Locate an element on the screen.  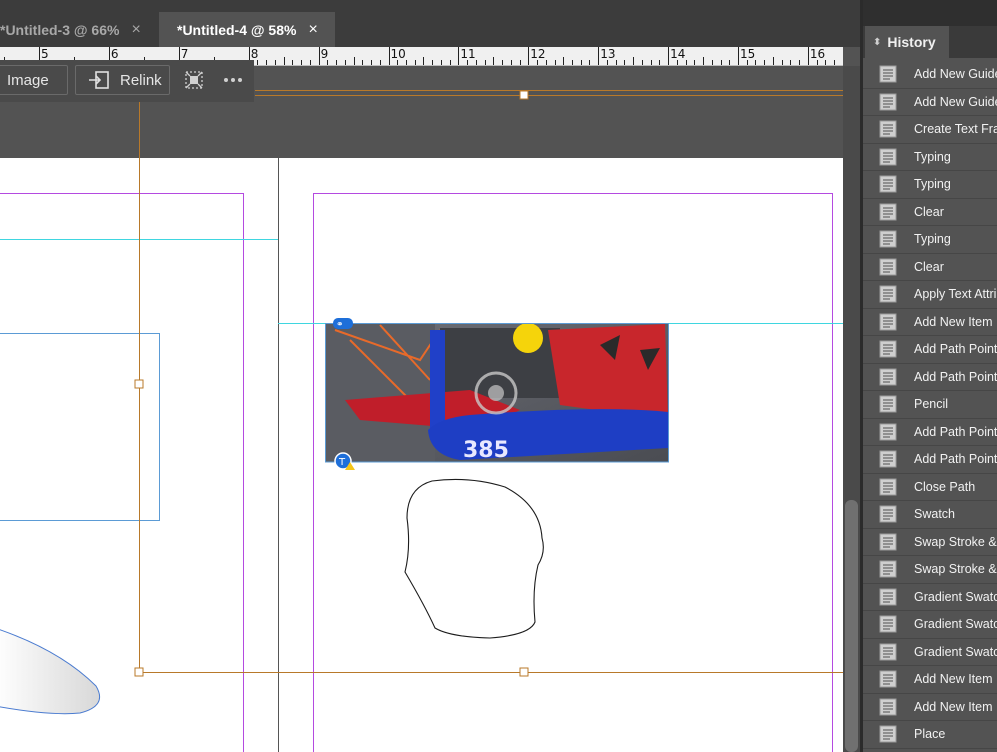
relink-button: Relink is located at coordinates (122, 80).